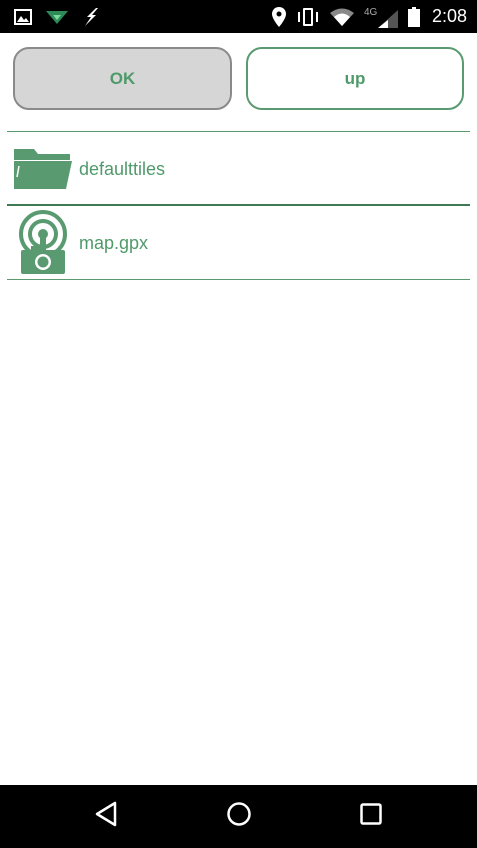 Image resolution: width=477 pixels, height=848 pixels. Describe the element at coordinates (43, 169) in the screenshot. I see `folder-icon` at that location.